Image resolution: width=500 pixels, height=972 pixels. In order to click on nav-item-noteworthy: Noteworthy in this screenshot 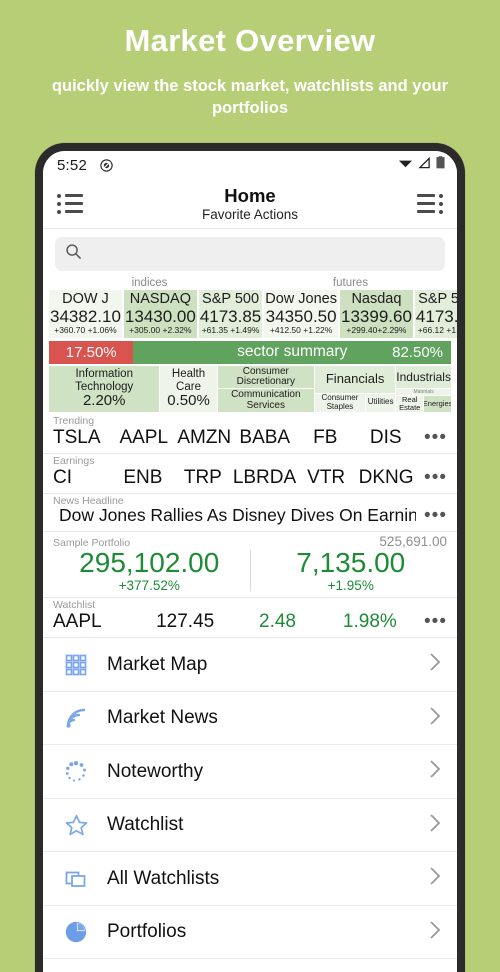, I will do `click(250, 772)`.